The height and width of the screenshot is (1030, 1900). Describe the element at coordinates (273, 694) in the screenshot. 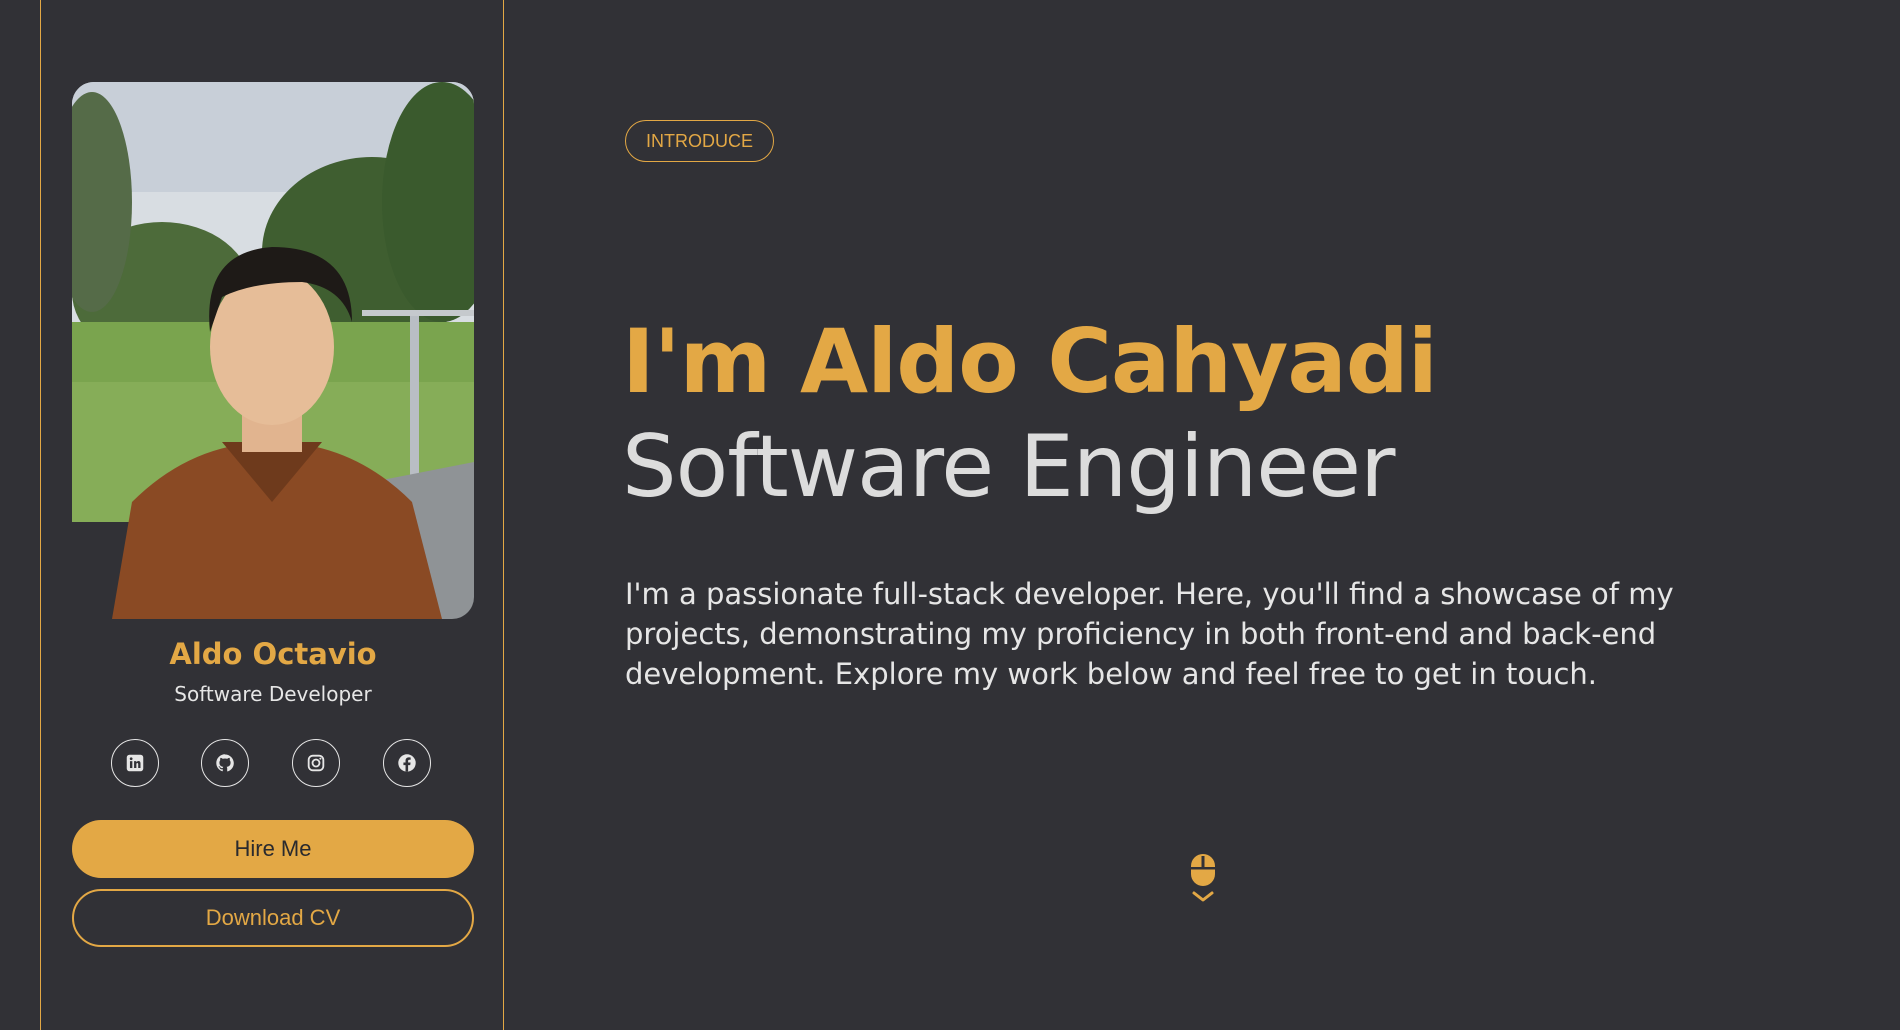

I see `profile-role: Software Developer` at that location.